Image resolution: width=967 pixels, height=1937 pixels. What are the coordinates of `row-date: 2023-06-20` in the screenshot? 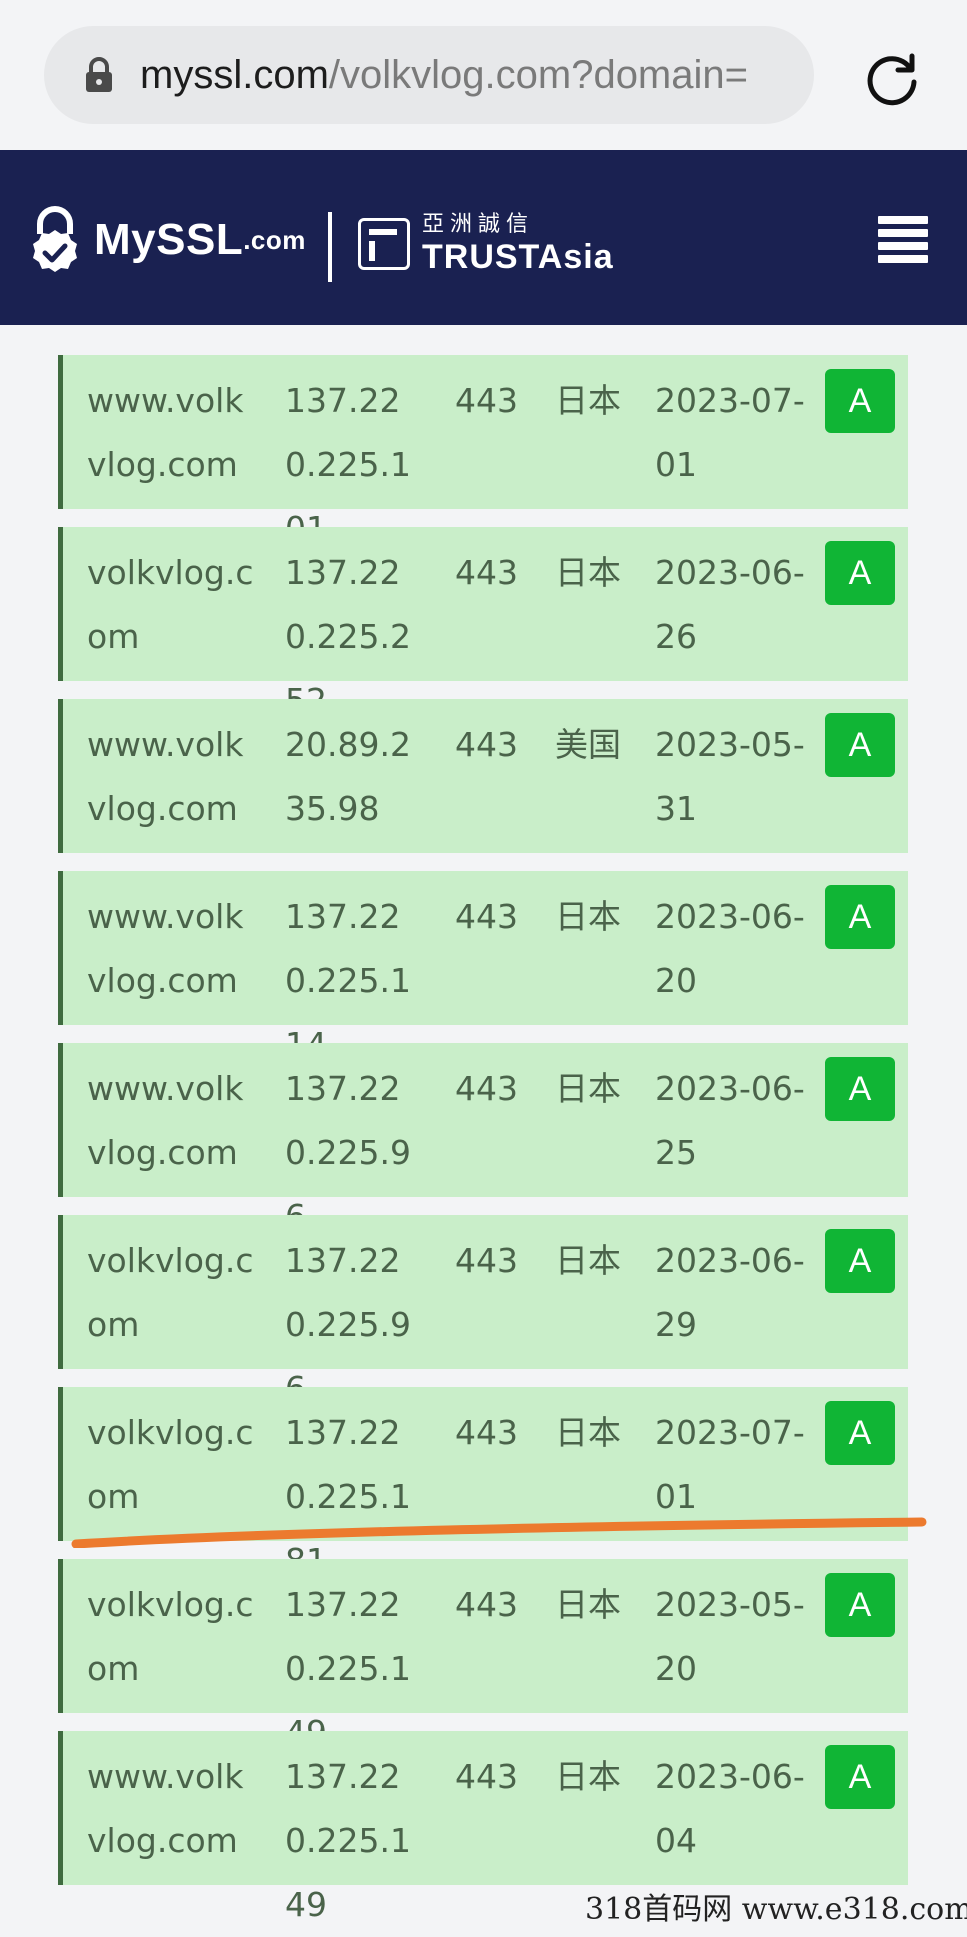 It's located at (730, 948).